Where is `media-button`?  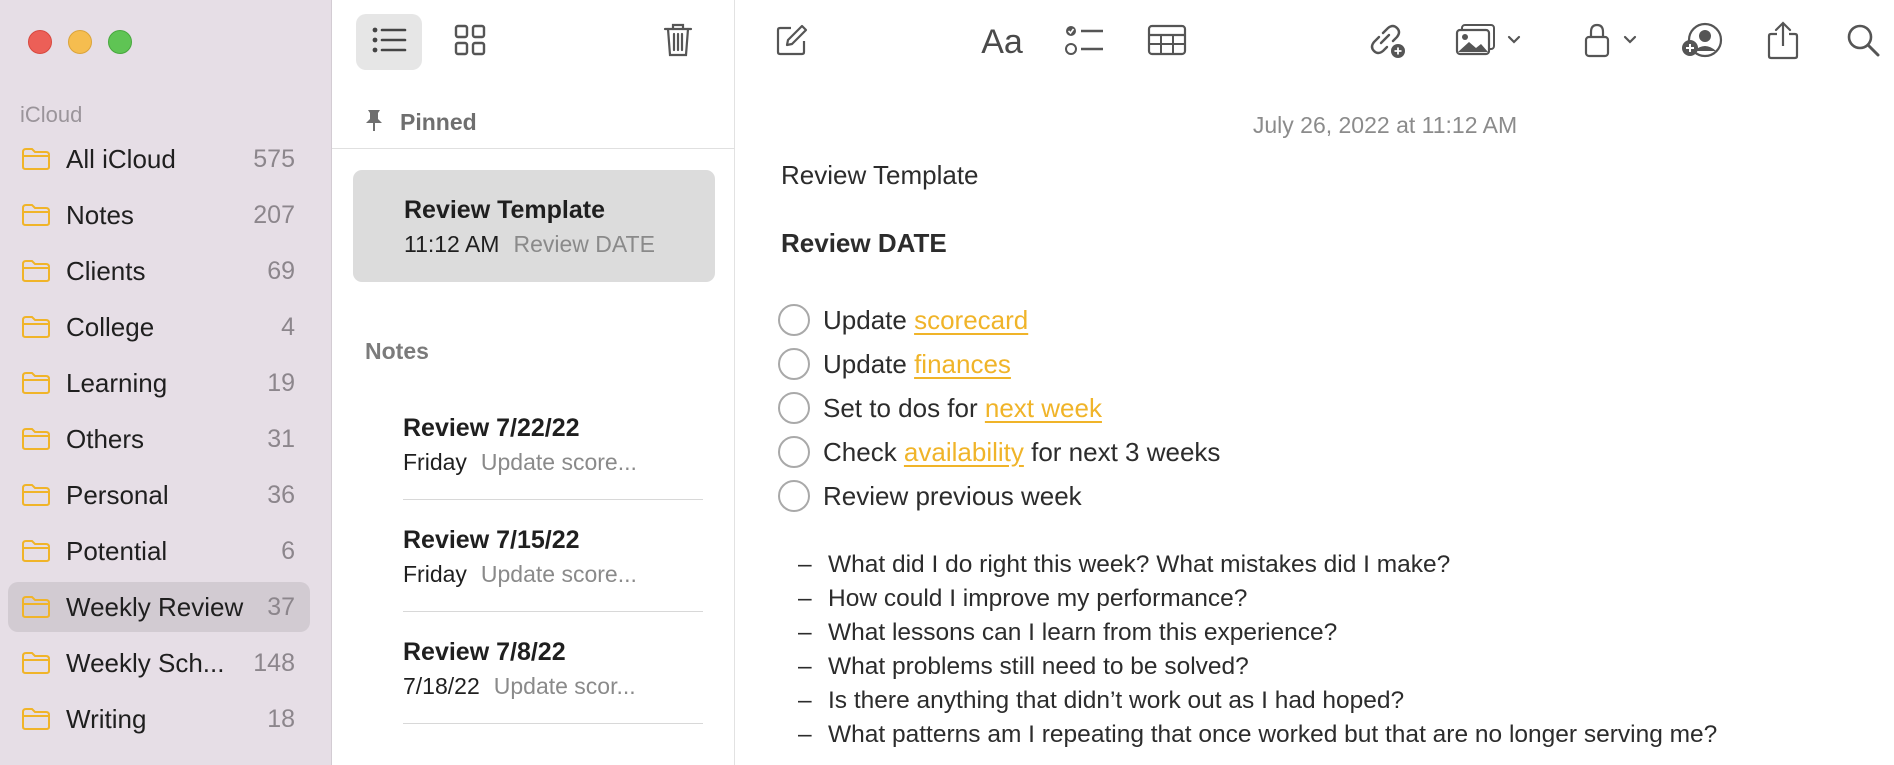
media-button is located at coordinates (1488, 42).